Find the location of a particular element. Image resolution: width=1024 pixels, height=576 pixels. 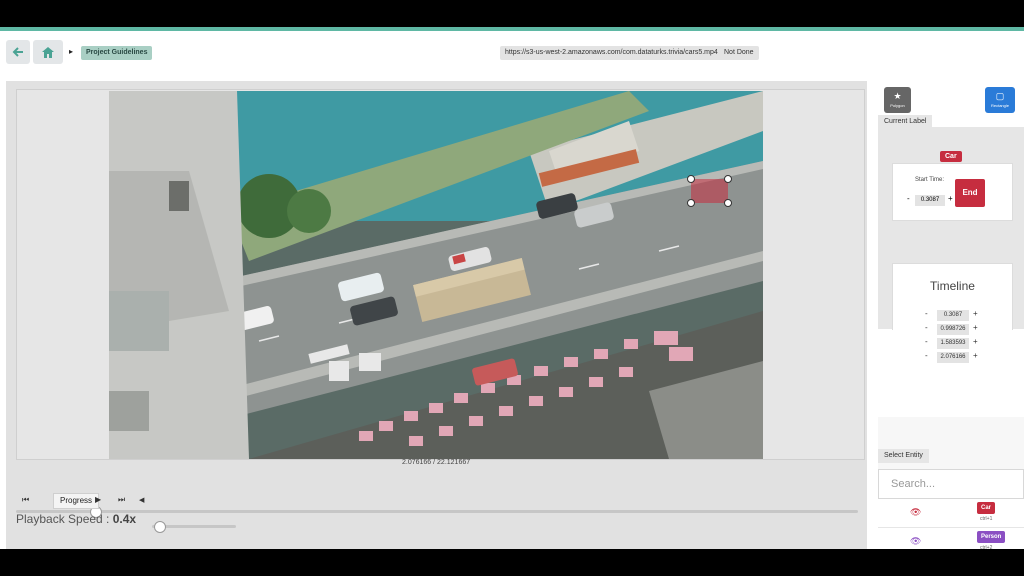

volume-slider-thumb is located at coordinates (160, 527).